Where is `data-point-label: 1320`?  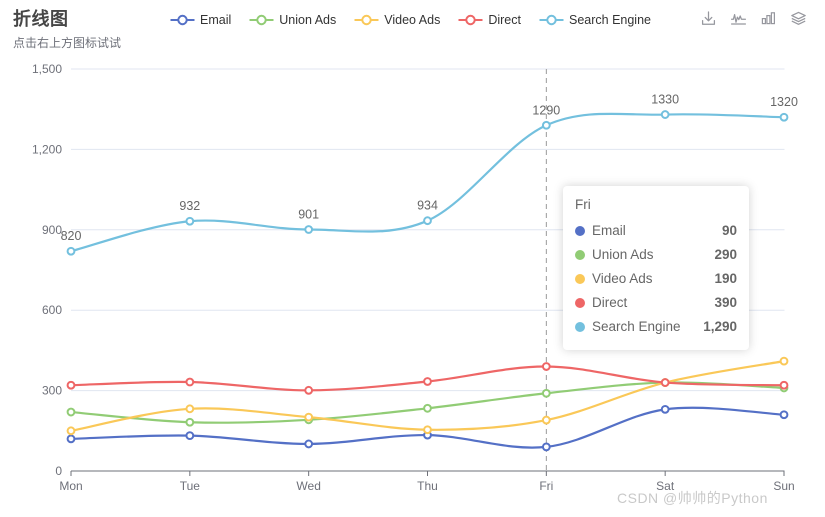 data-point-label: 1320 is located at coordinates (784, 102).